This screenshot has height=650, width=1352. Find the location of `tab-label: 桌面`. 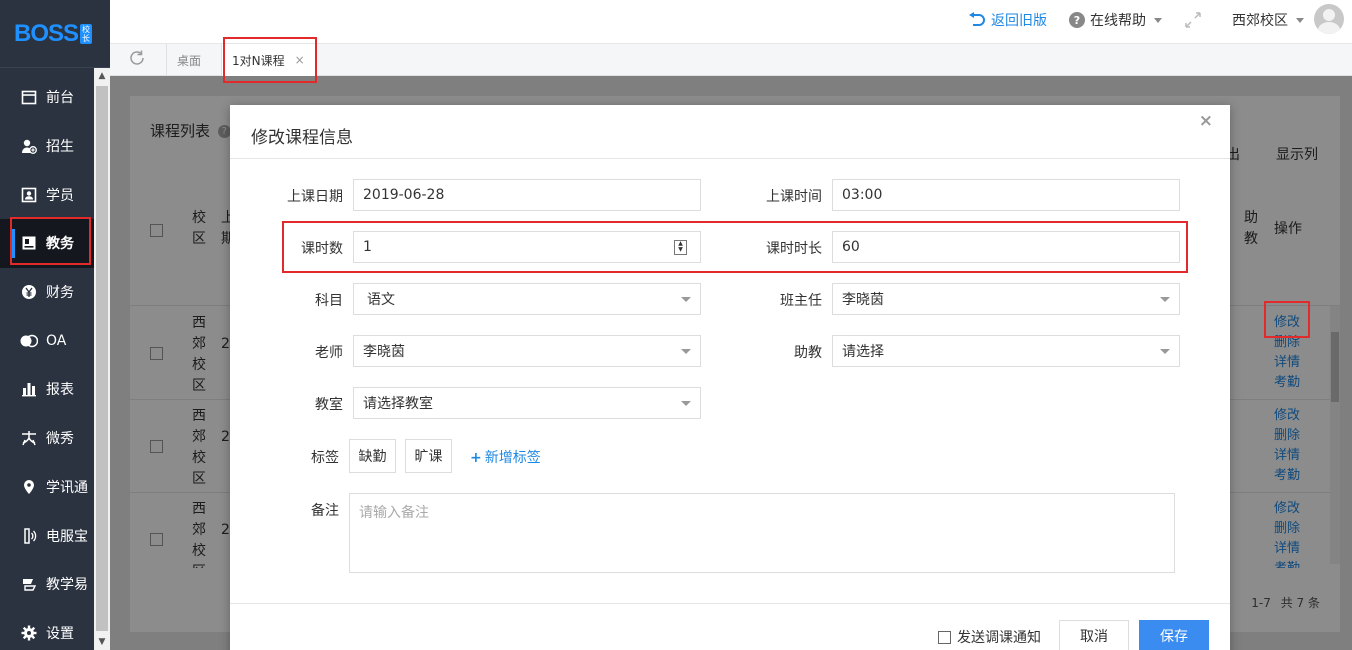

tab-label: 桌面 is located at coordinates (189, 60).